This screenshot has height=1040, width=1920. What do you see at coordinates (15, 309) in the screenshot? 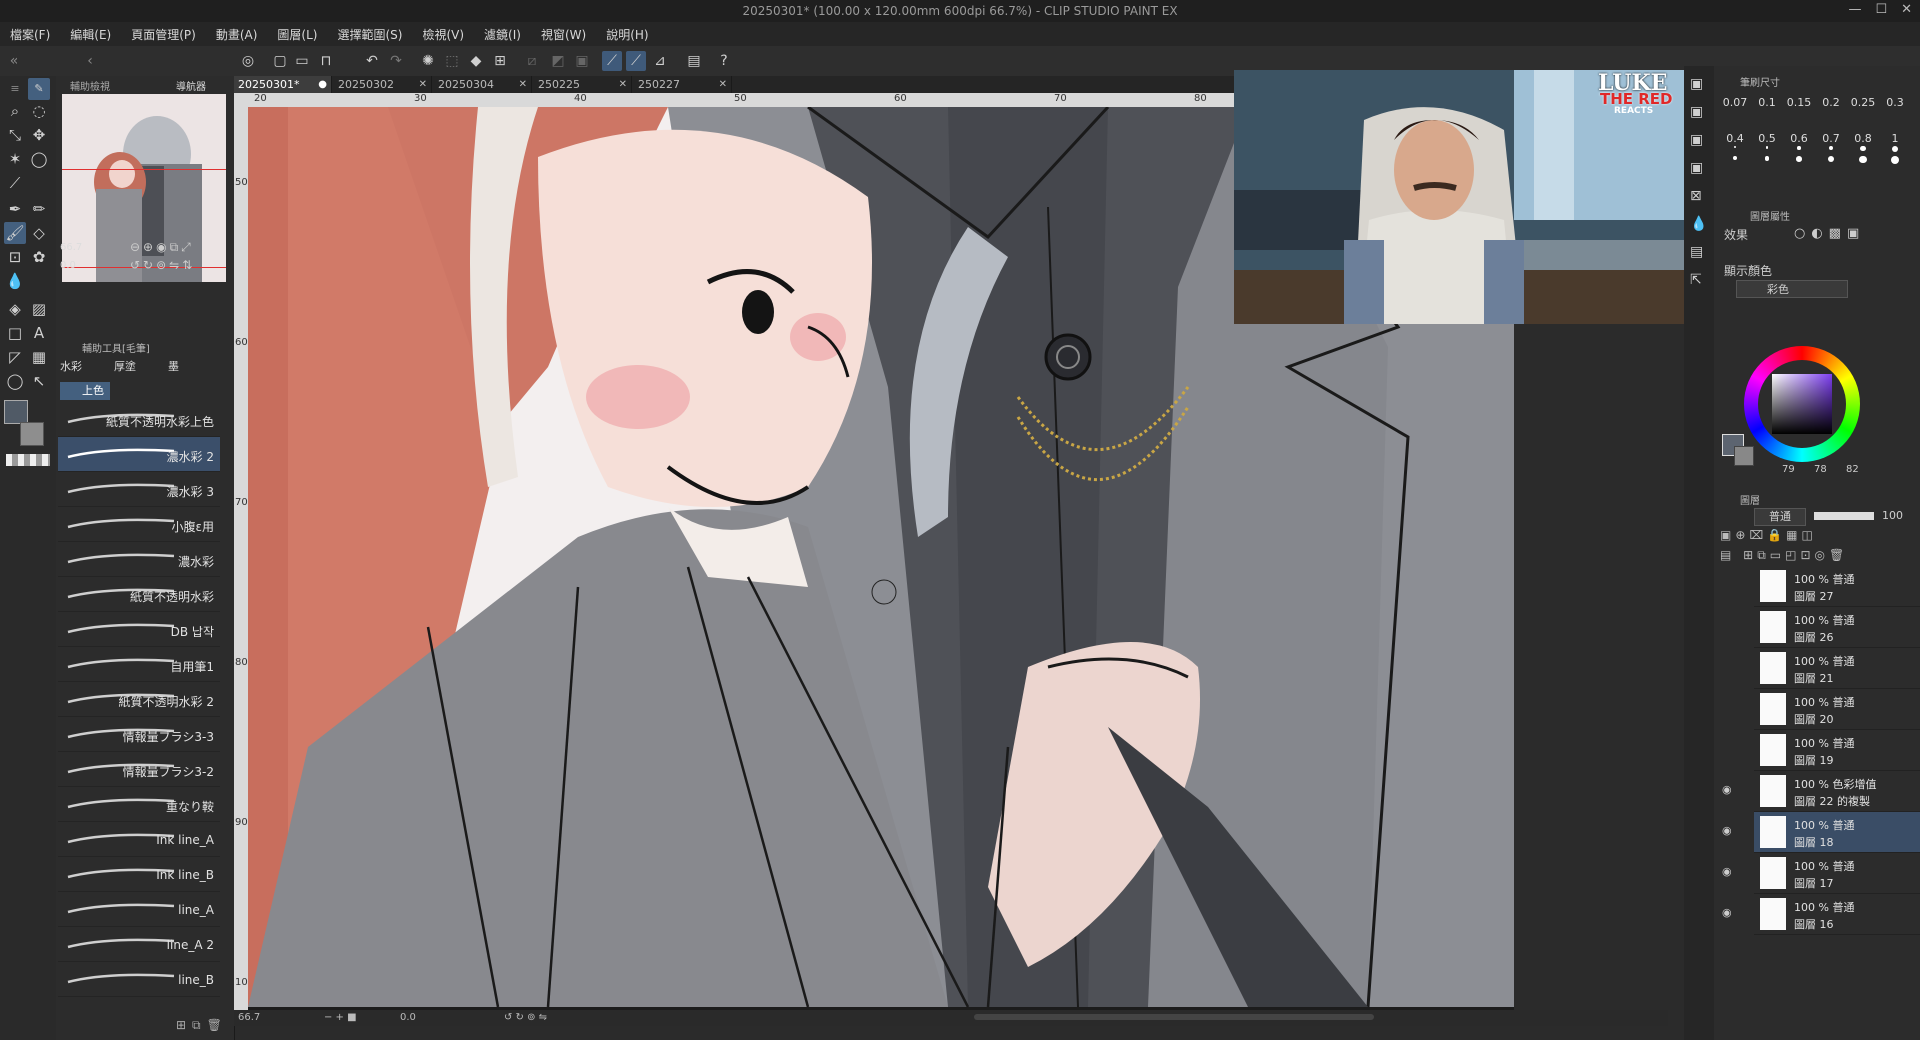
I see `fill-bucket-icon: ◈` at bounding box center [15, 309].